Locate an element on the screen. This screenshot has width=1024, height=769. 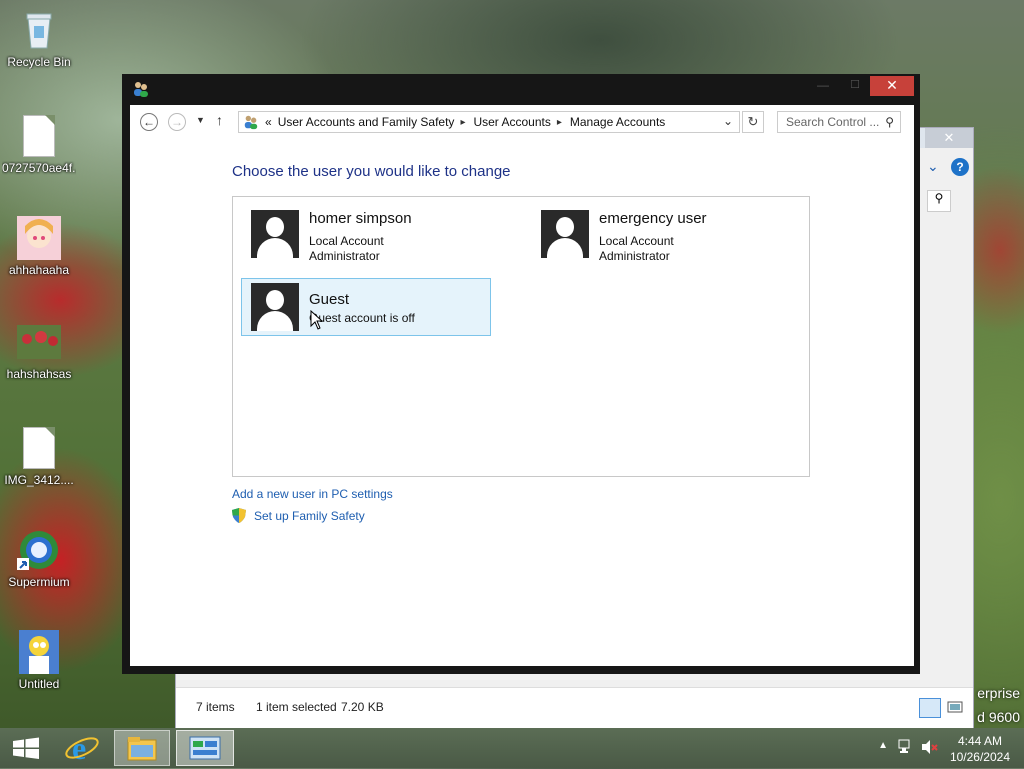
desktop-icon-untitled: Untitled is located at coordinates (39, 660).